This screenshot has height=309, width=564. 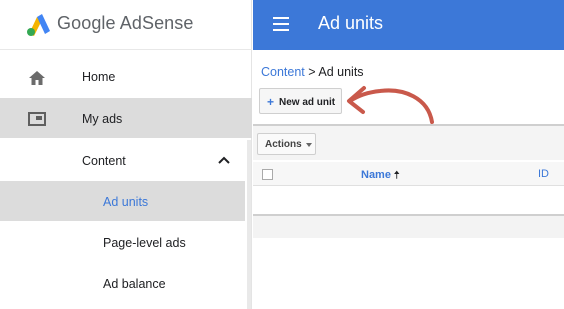 I want to click on table-header: Name 🠡 ID, so click(x=408, y=174).